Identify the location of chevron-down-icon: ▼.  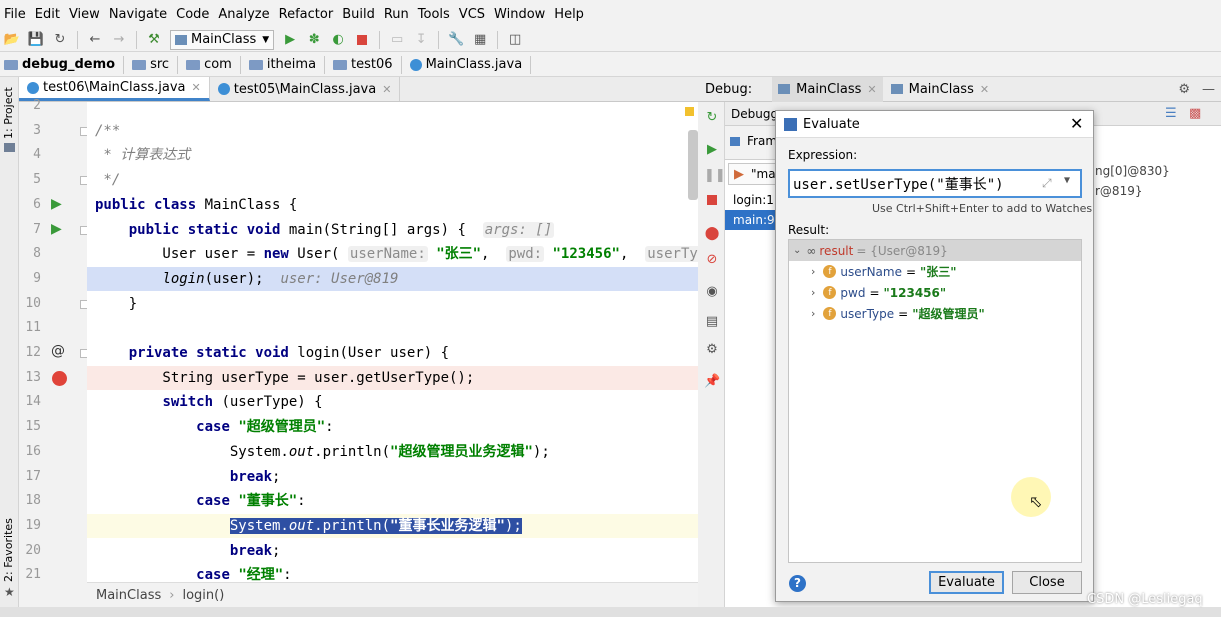
(1067, 180).